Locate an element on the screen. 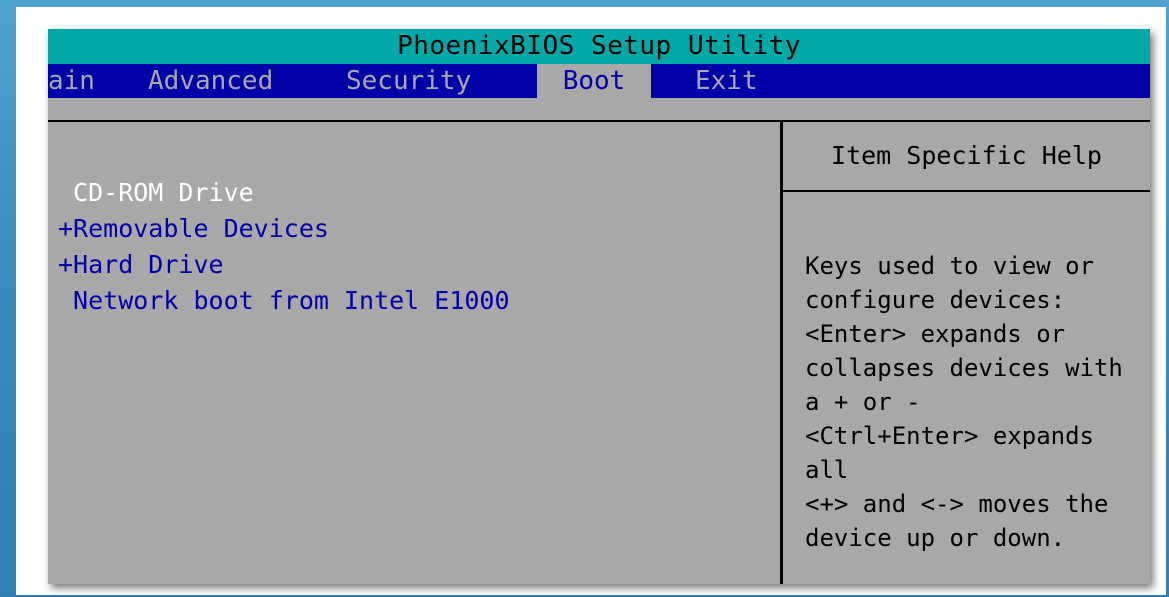  divider-top is located at coordinates (599, 121).